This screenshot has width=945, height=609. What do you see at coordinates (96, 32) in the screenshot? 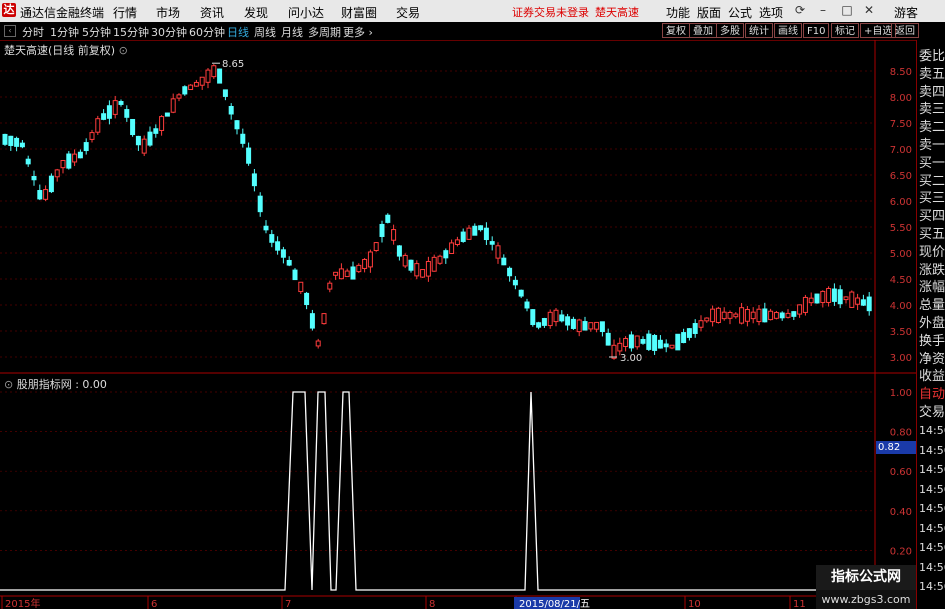
I see `tab-5min: 5分钟` at bounding box center [96, 32].